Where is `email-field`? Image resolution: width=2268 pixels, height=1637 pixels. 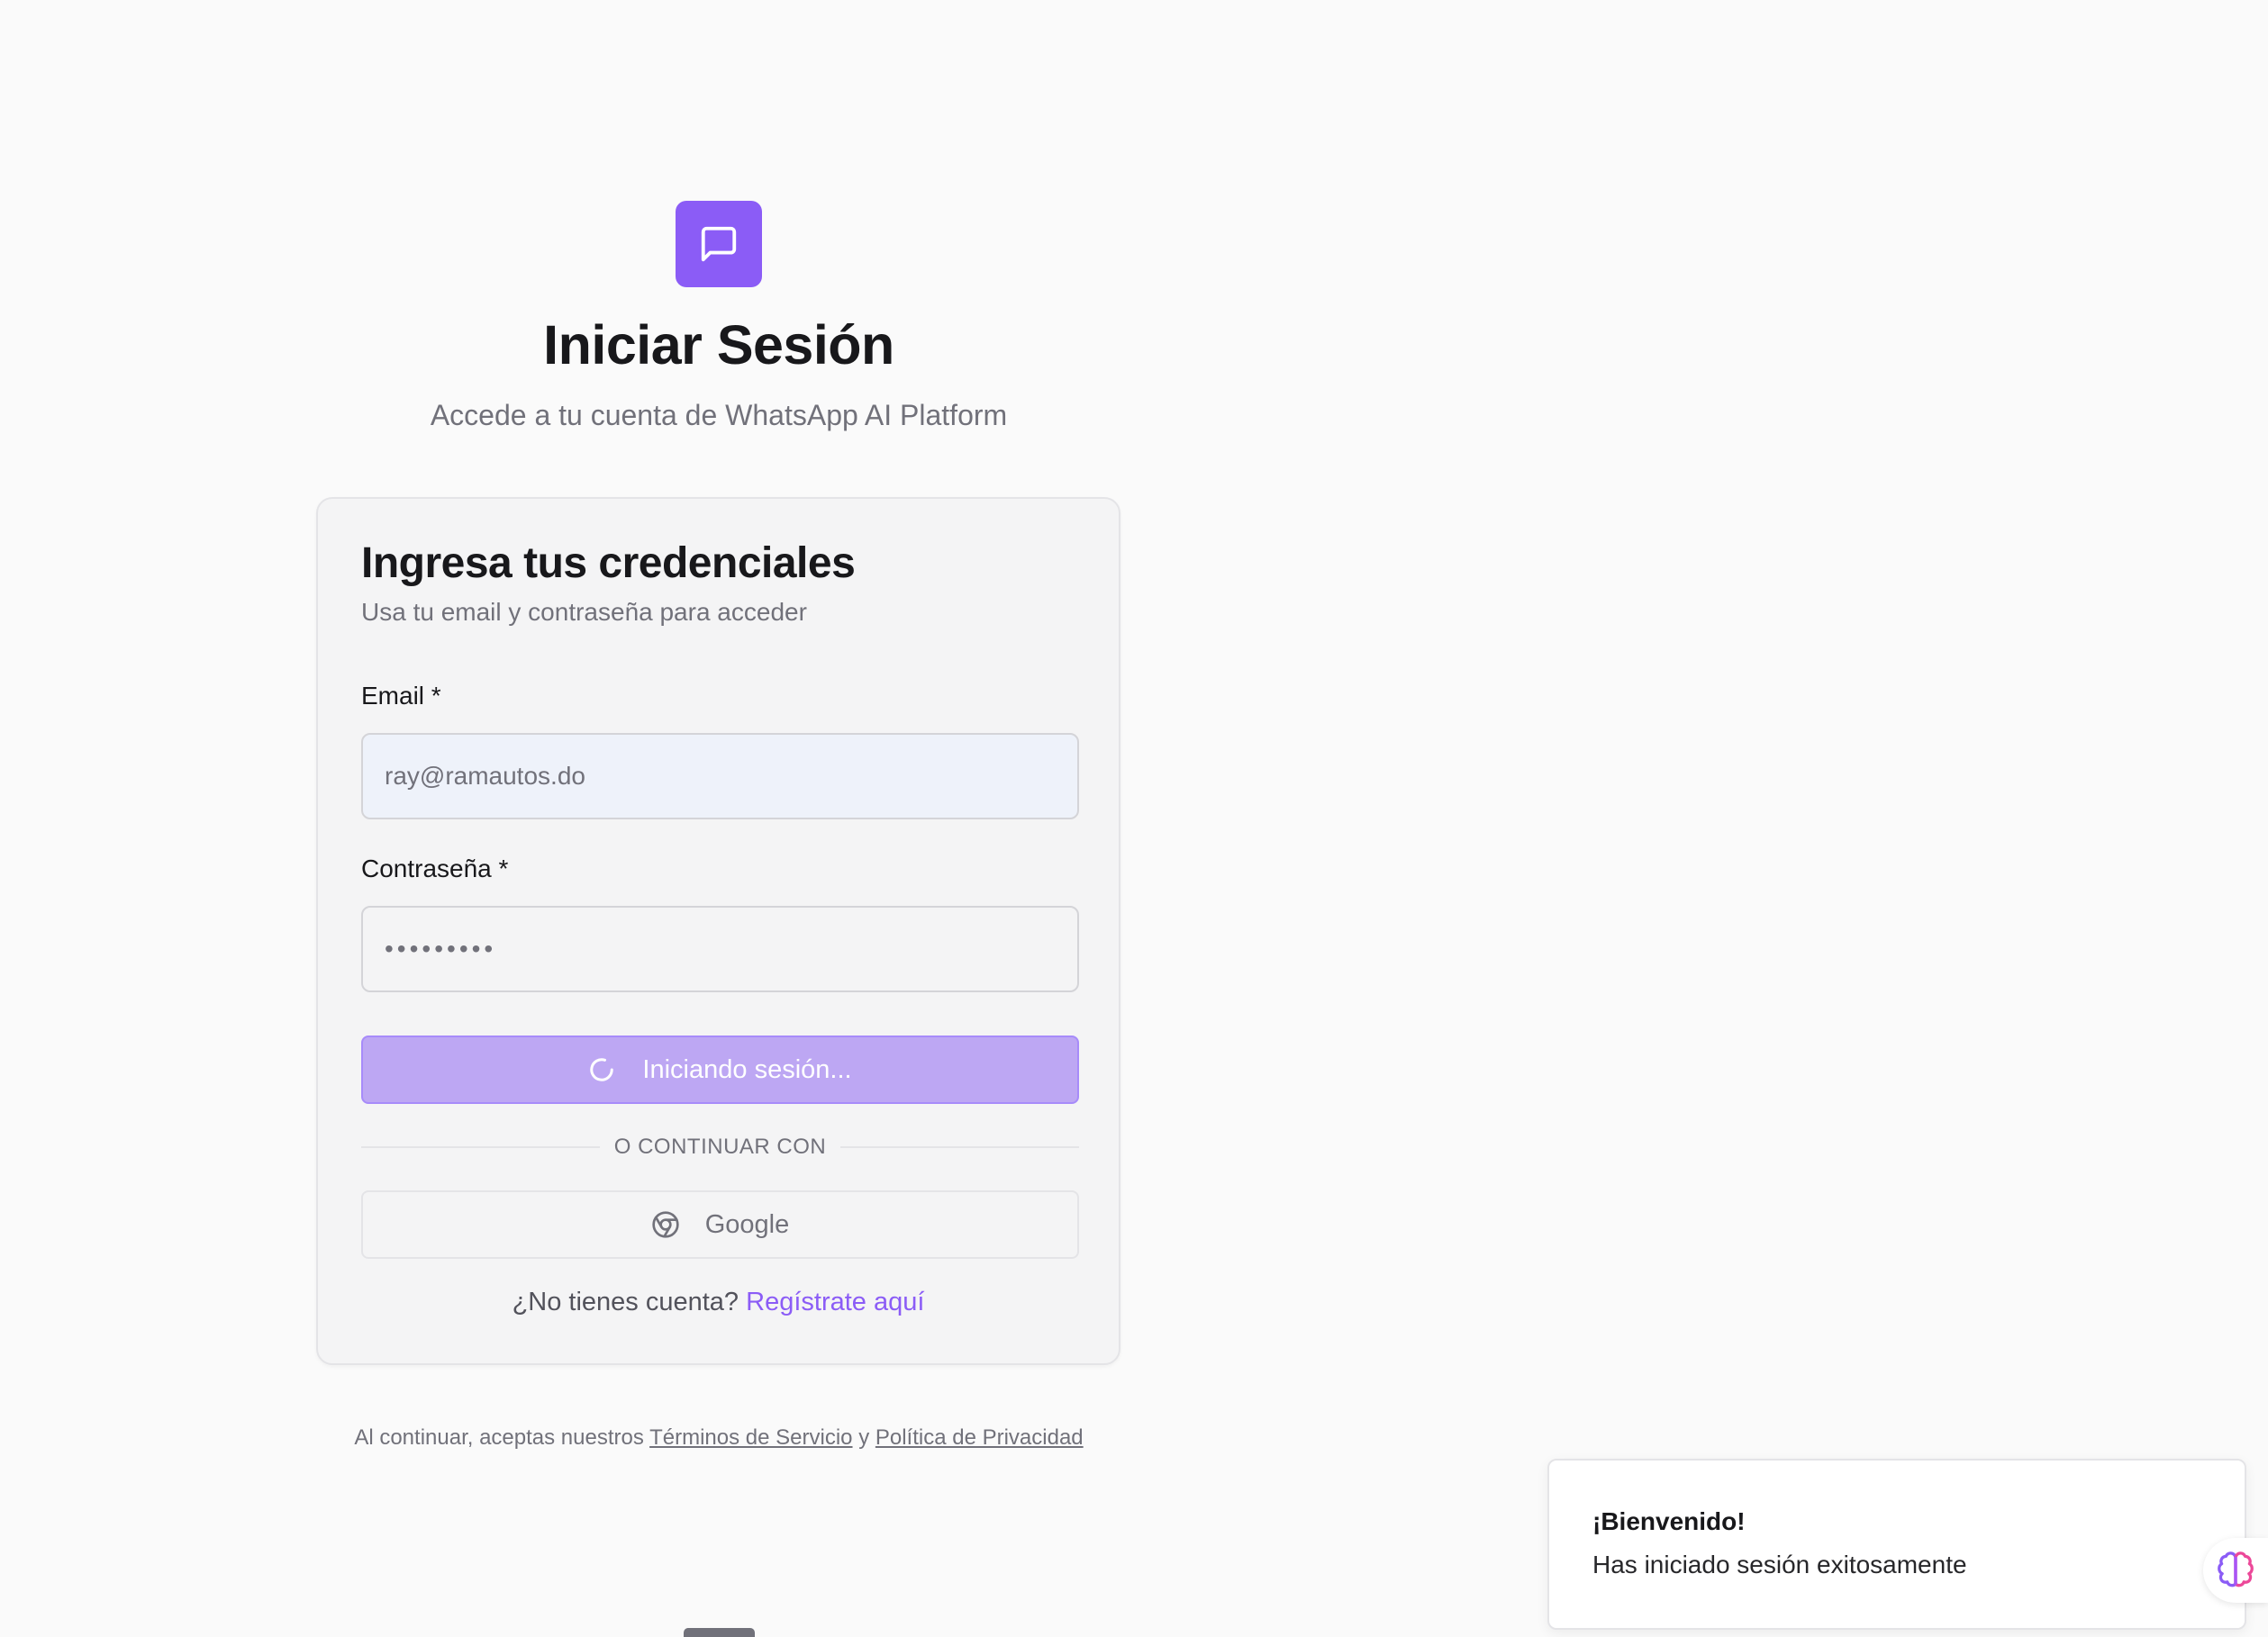 email-field is located at coordinates (720, 776).